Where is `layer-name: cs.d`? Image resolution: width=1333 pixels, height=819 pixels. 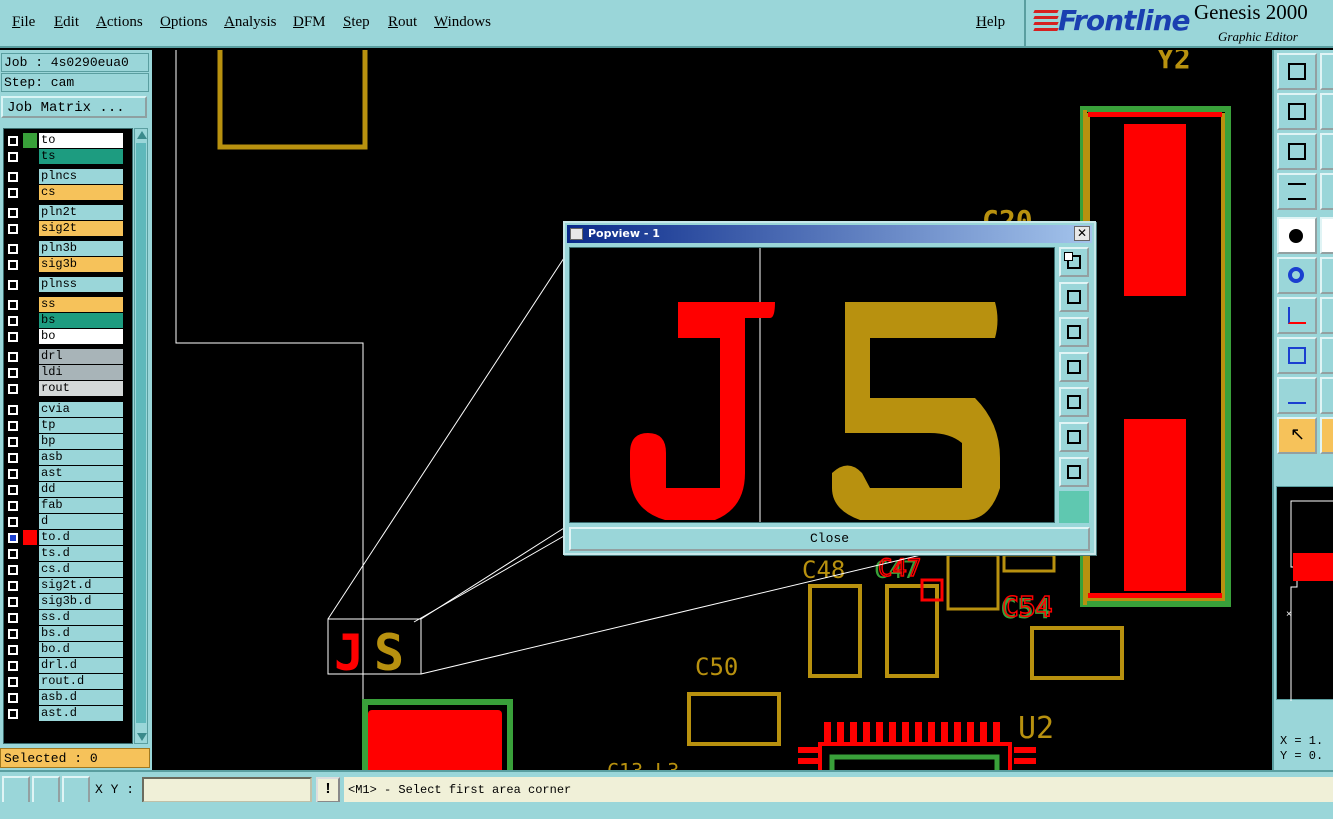 layer-name: cs.d is located at coordinates (81, 569).